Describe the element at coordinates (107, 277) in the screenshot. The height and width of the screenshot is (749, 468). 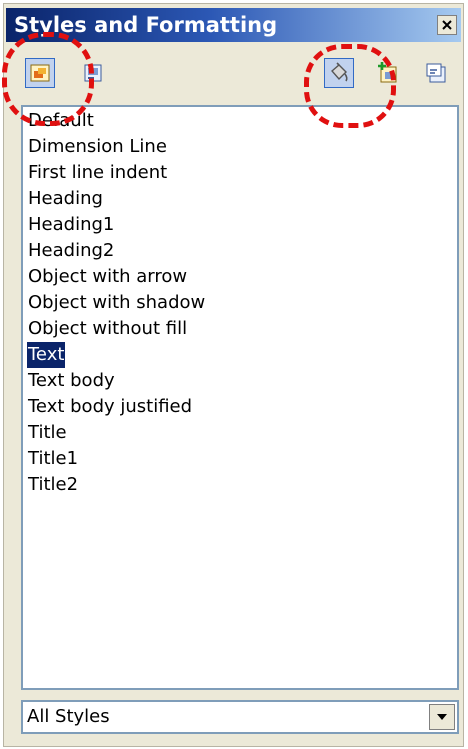
I see `style-item-object-with-arrow: Object with arrow` at that location.